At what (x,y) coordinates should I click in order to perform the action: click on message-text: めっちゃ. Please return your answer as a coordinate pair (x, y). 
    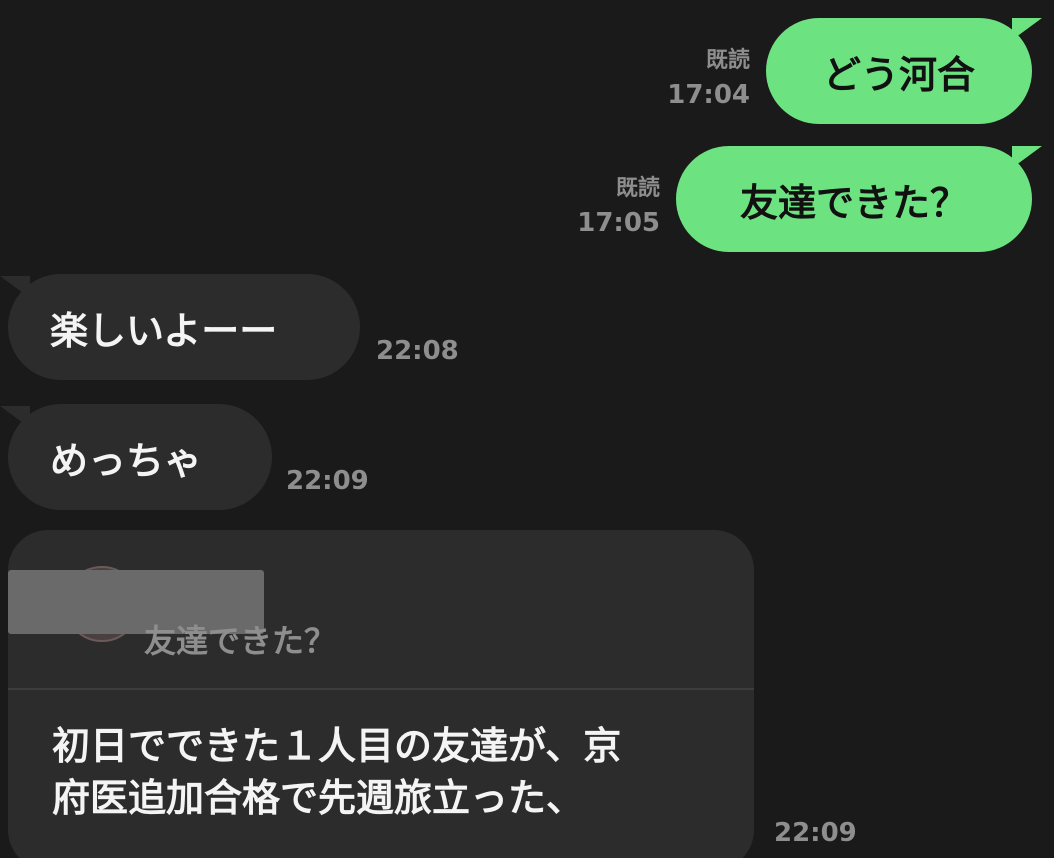
    Looking at the image, I should click on (126, 460).